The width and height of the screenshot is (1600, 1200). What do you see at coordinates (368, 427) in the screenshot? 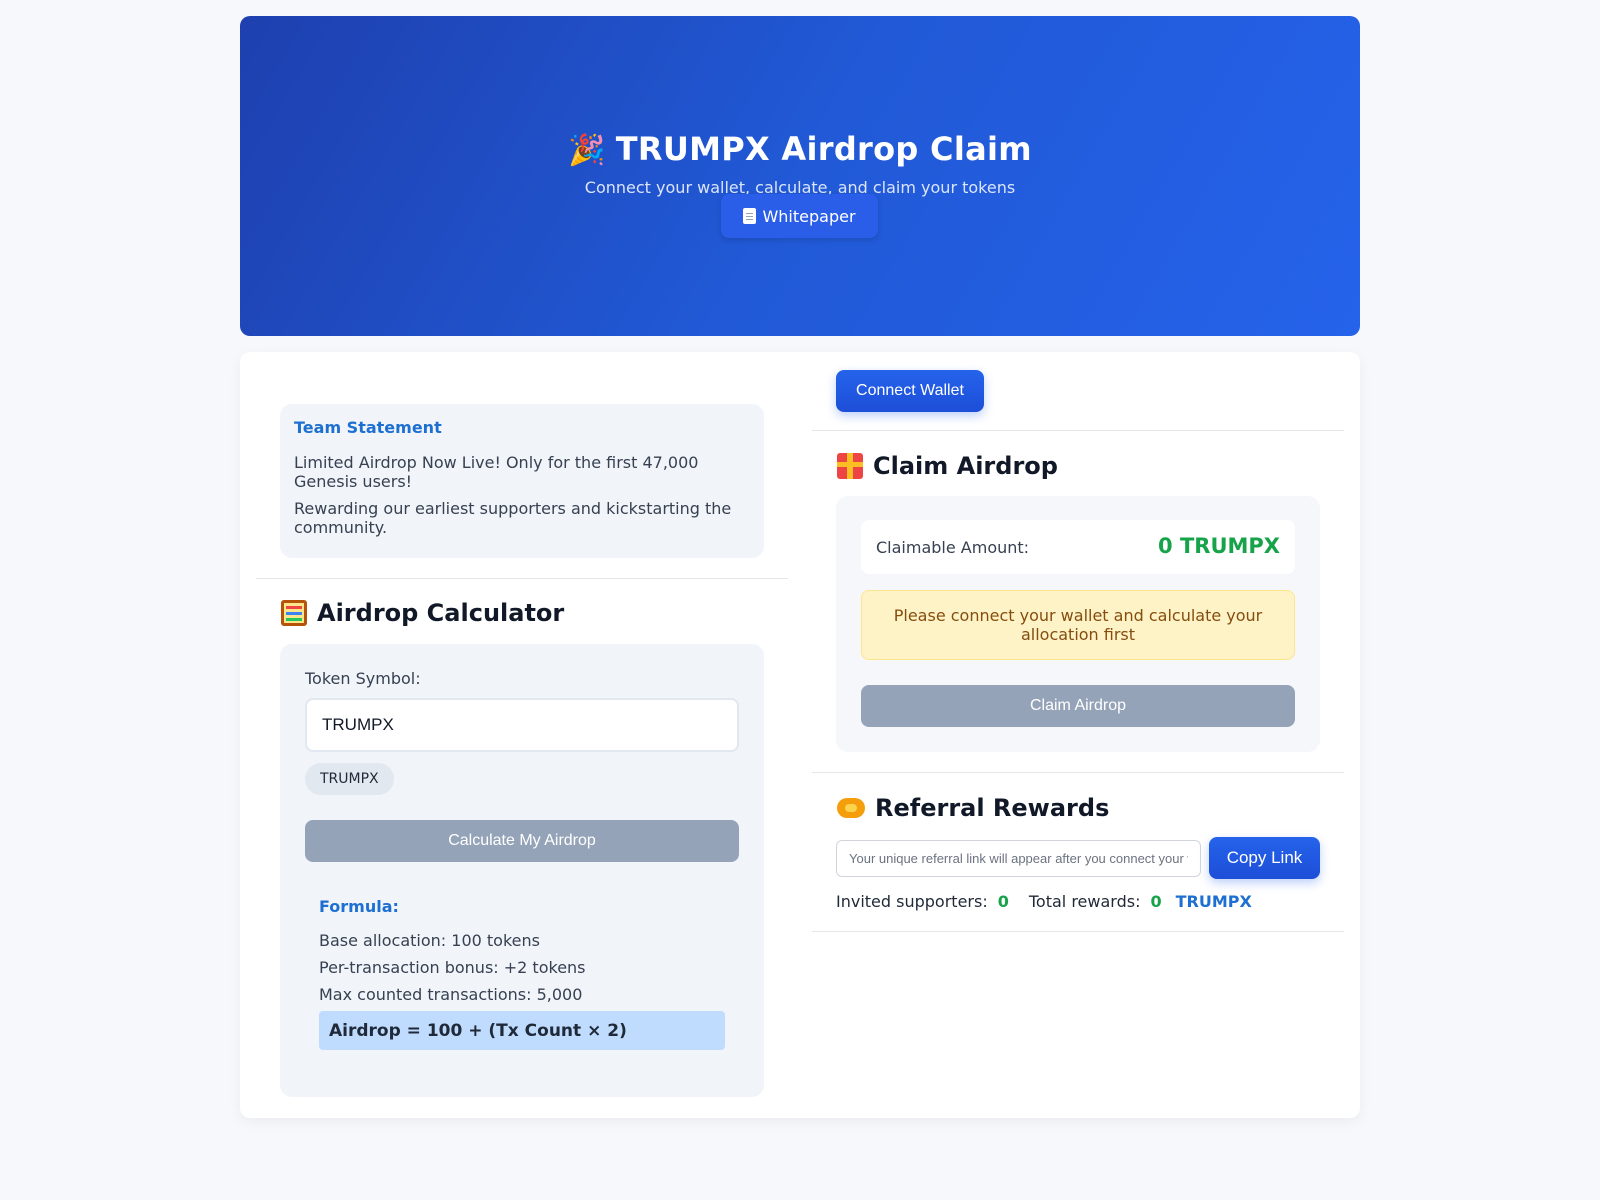
I see `team-statement-title: Team Statement` at bounding box center [368, 427].